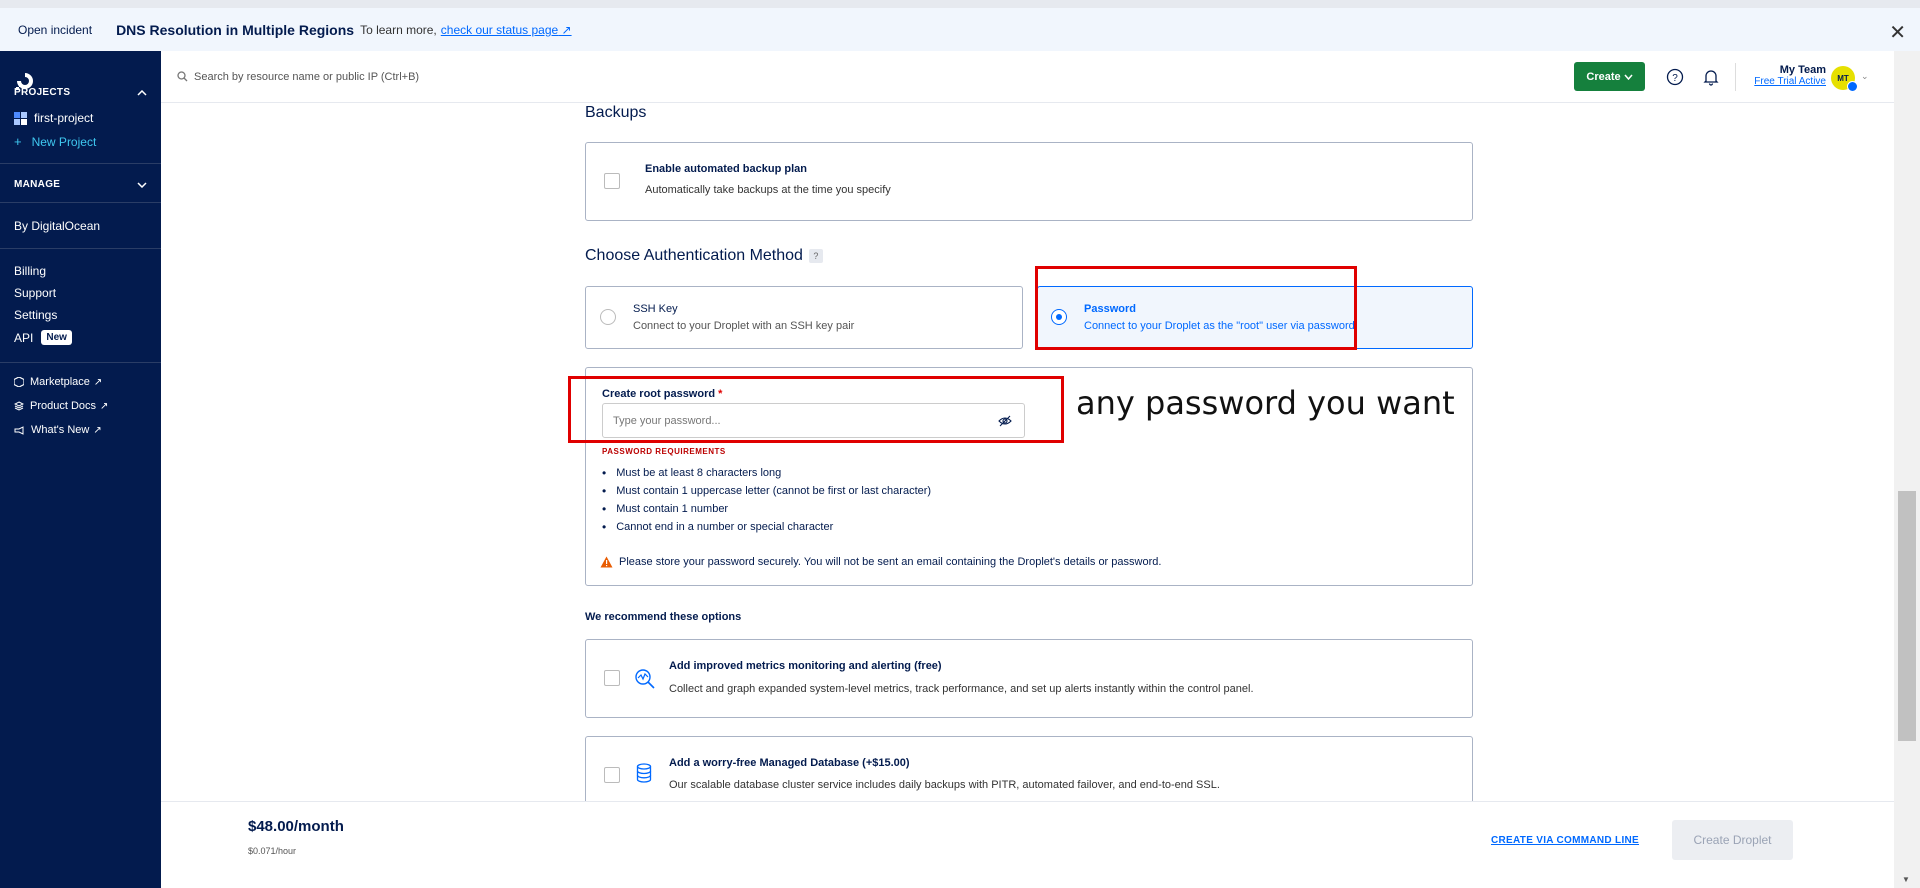 The height and width of the screenshot is (888, 1920). I want to click on close-icon: ✕, so click(1897, 32).